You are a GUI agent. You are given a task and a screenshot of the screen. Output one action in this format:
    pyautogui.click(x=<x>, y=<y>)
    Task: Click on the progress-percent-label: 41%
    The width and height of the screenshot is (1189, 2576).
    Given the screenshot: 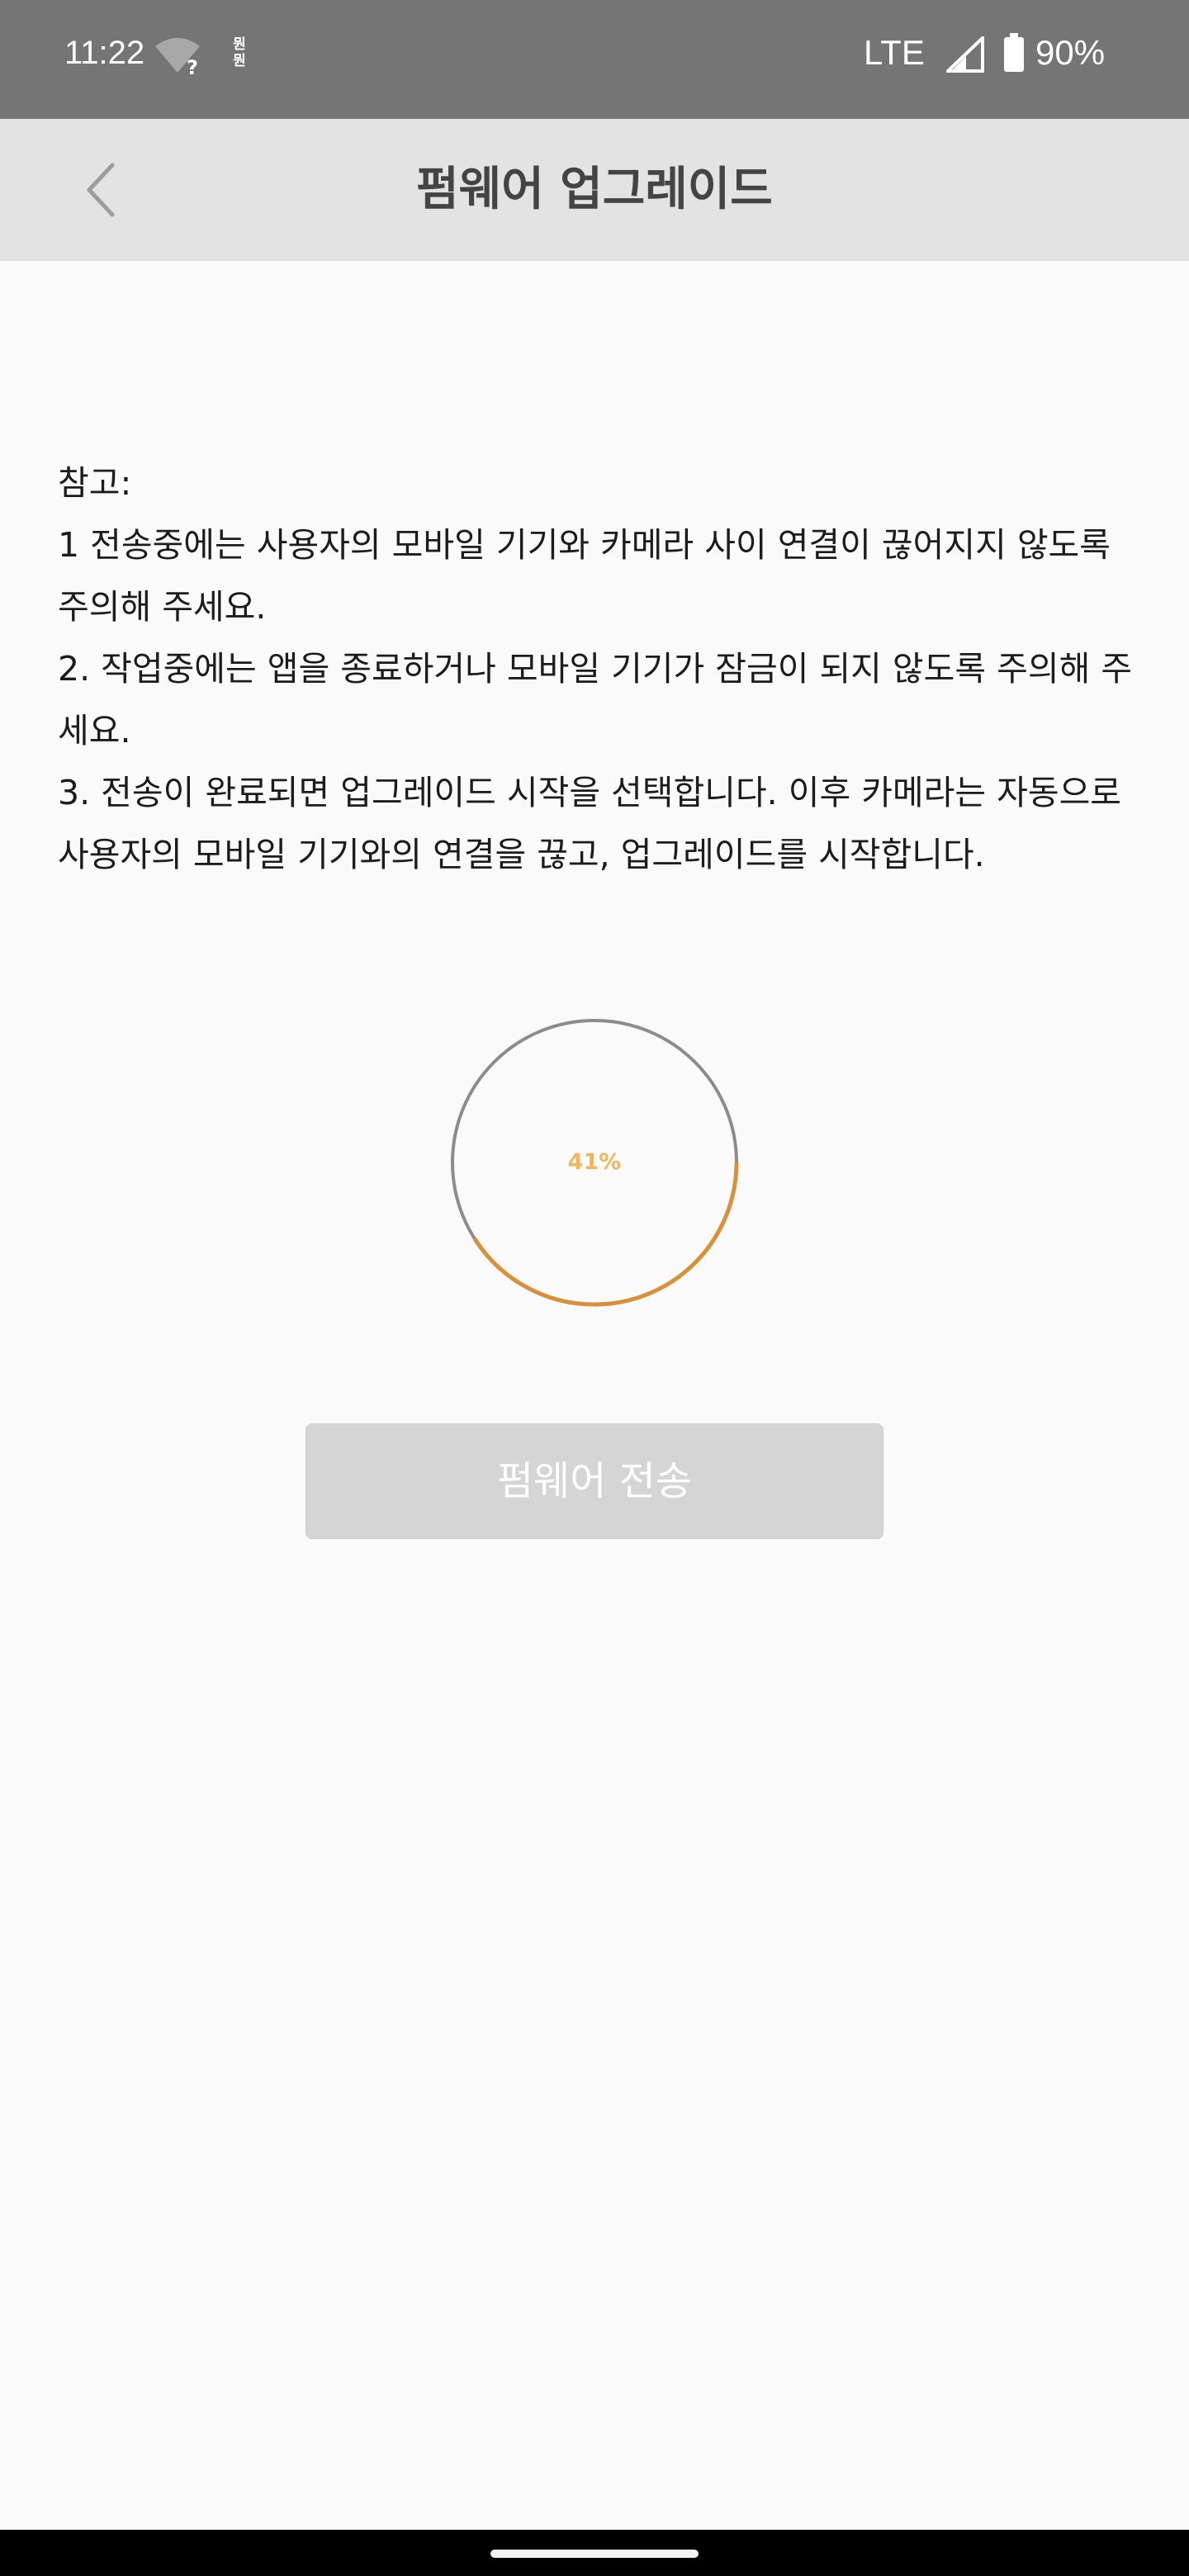 What is the action you would take?
    pyautogui.click(x=594, y=1162)
    